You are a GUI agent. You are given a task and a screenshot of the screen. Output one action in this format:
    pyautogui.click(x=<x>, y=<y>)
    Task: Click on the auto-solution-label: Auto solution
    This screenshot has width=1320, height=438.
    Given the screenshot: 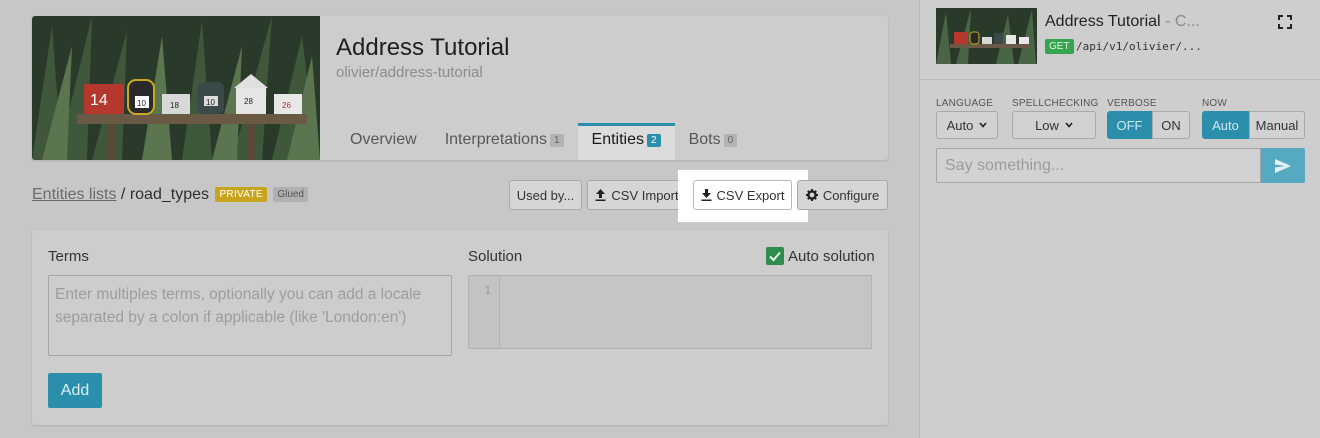 What is the action you would take?
    pyautogui.click(x=831, y=256)
    